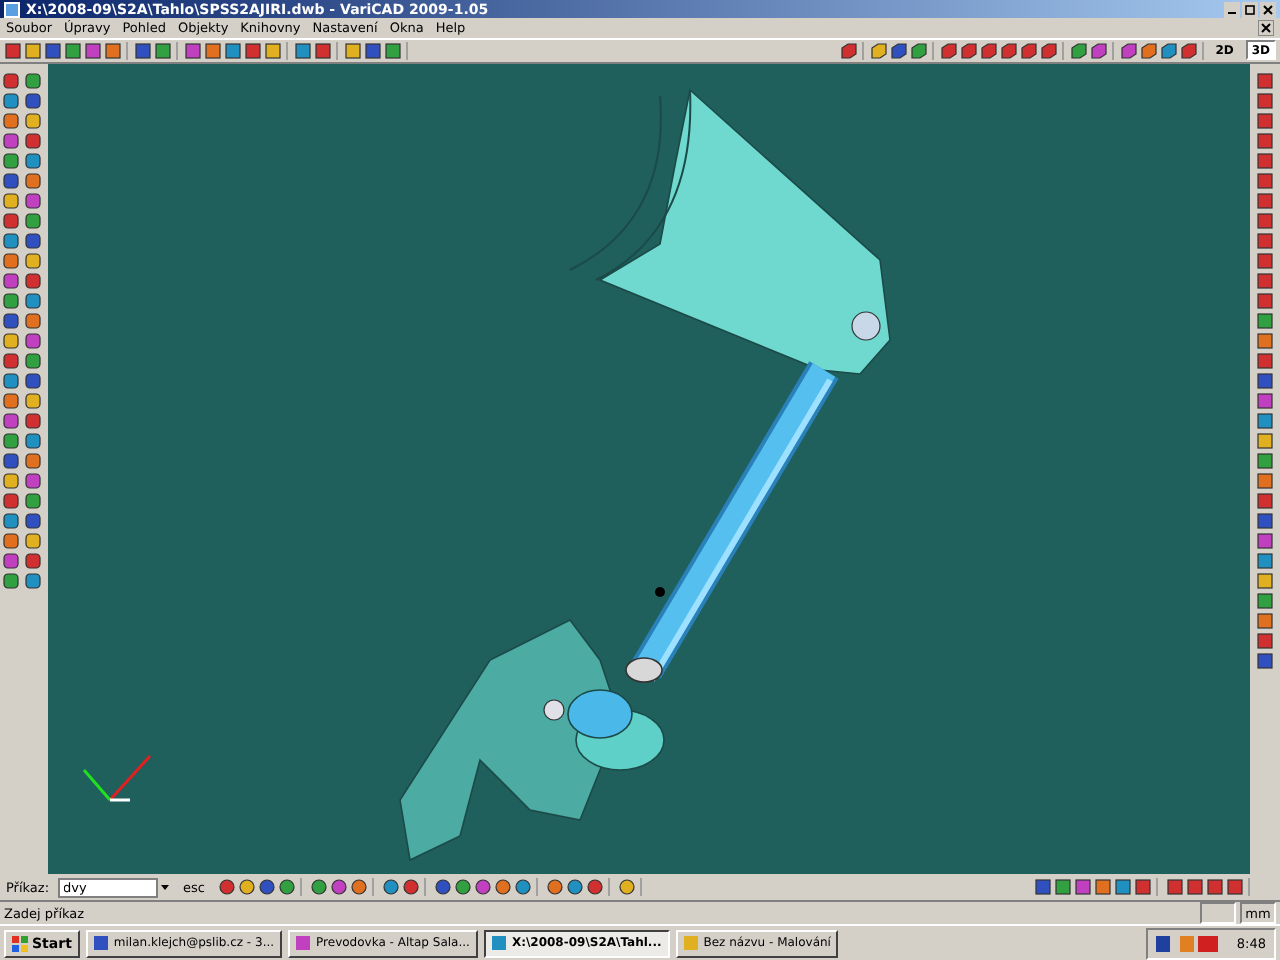  What do you see at coordinates (1250, 9) in the screenshot?
I see `window-controls-icon` at bounding box center [1250, 9].